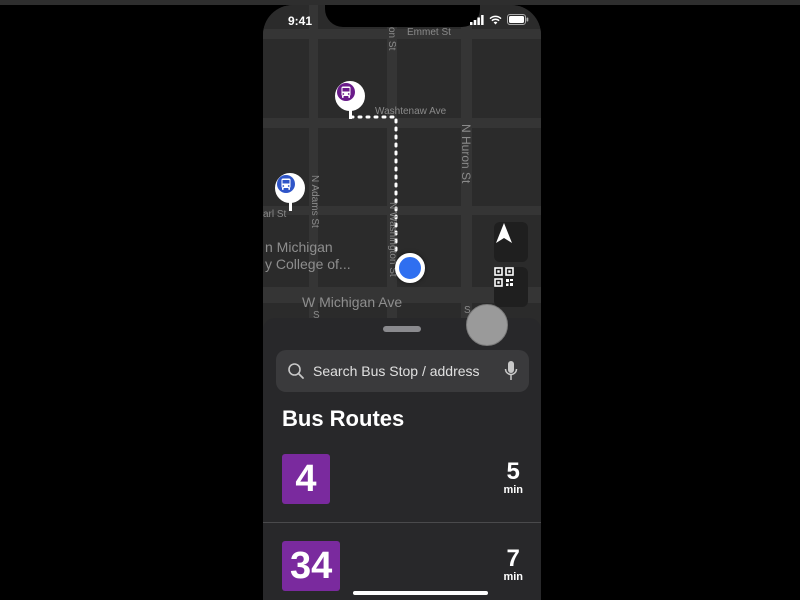 Image resolution: width=800 pixels, height=600 pixels. I want to click on signal-icon, so click(477, 19).